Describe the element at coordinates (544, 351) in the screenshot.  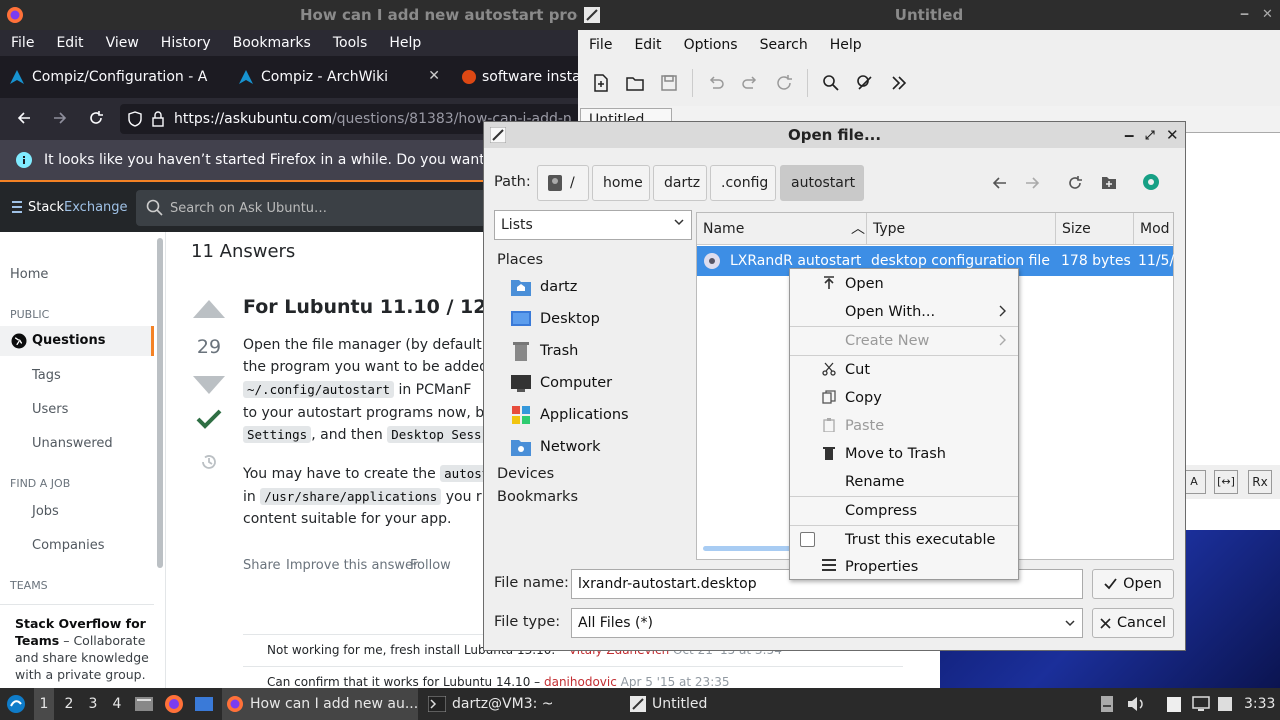
I see `place-trash: Trash` at that location.